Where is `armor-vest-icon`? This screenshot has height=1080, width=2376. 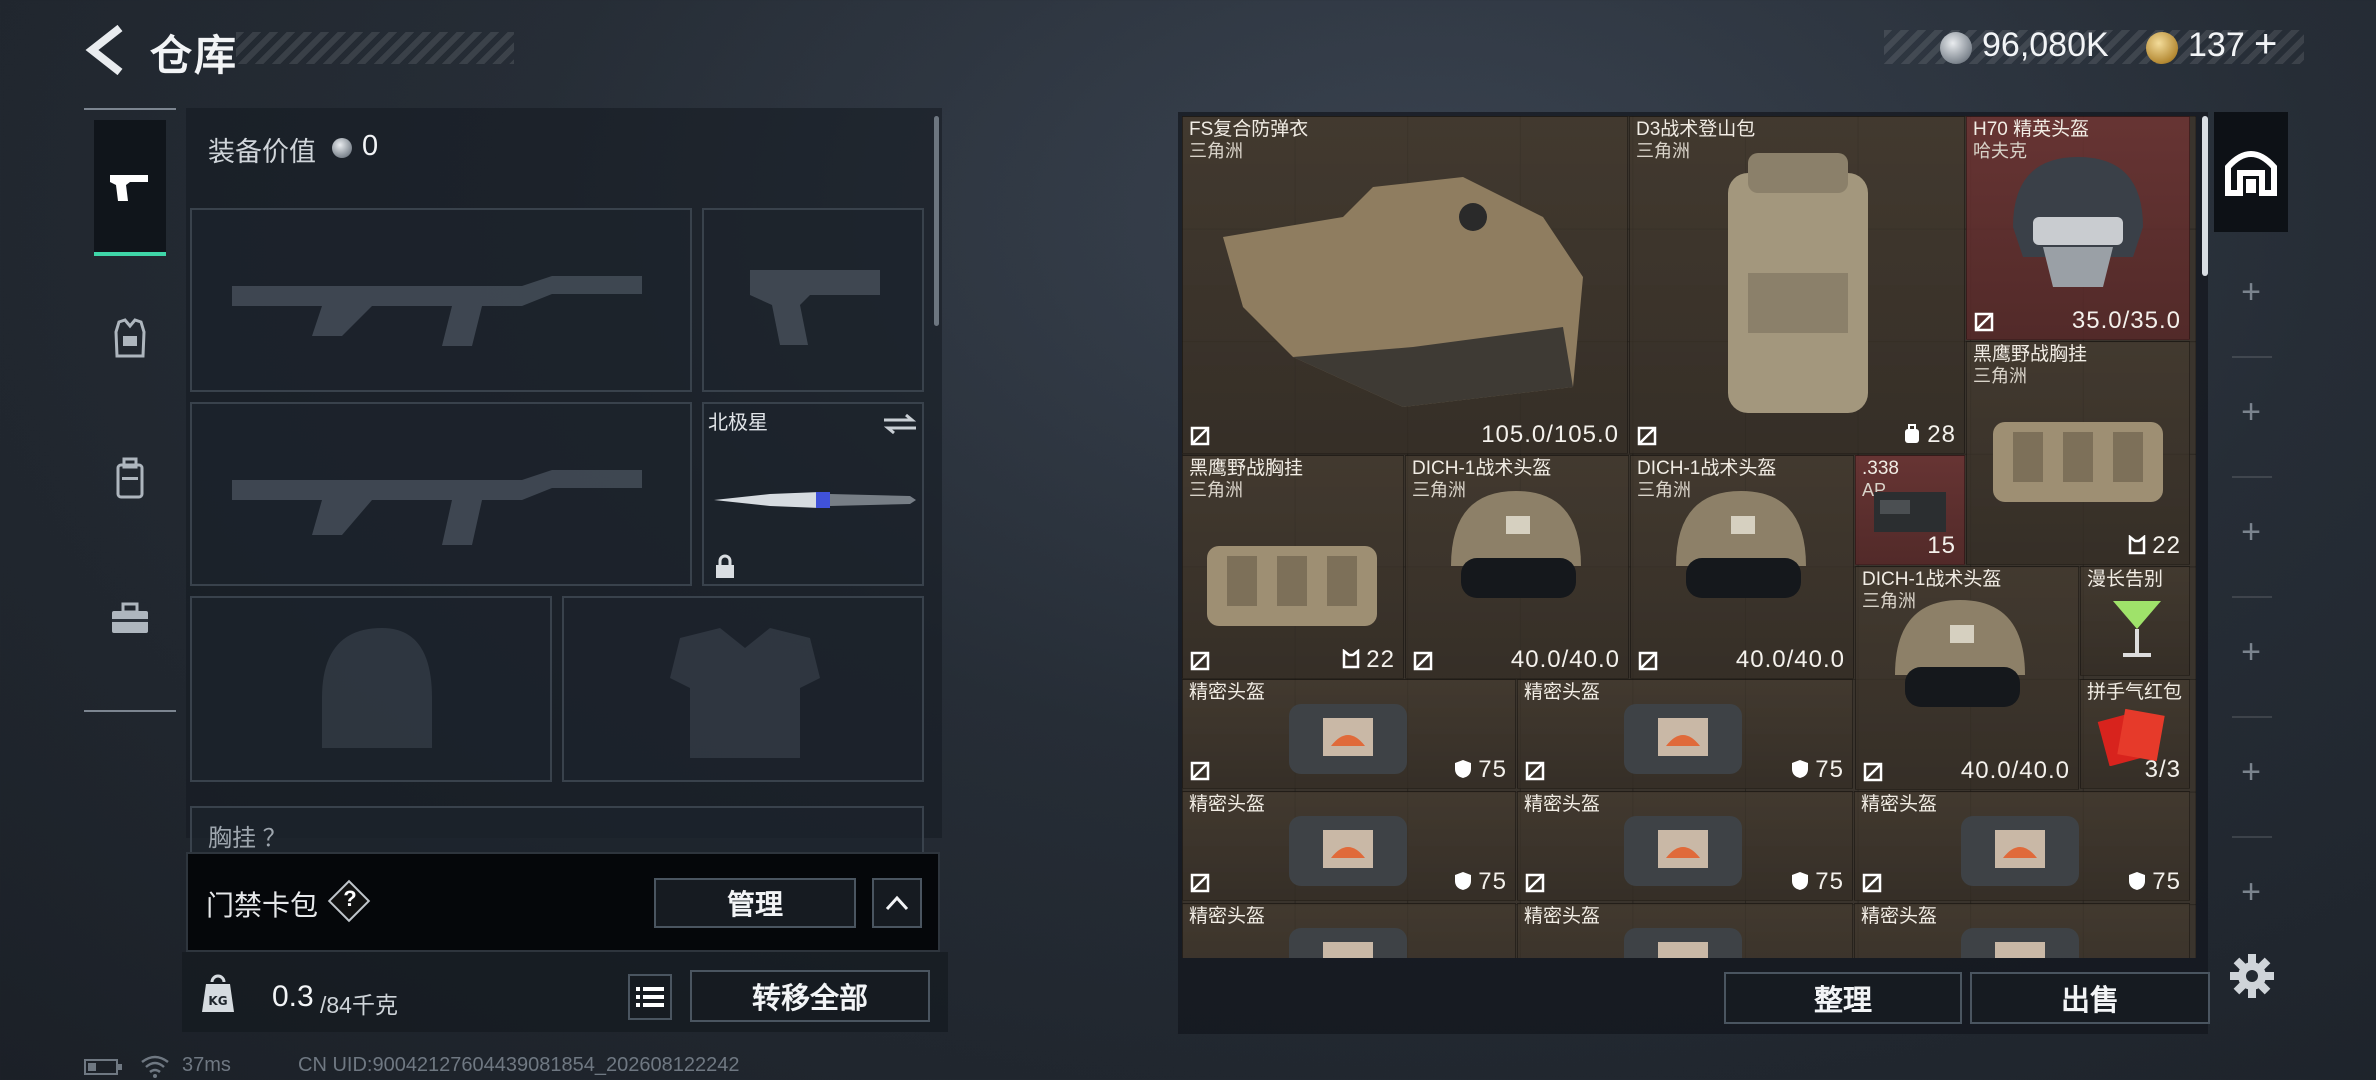 armor-vest-icon is located at coordinates (130, 338).